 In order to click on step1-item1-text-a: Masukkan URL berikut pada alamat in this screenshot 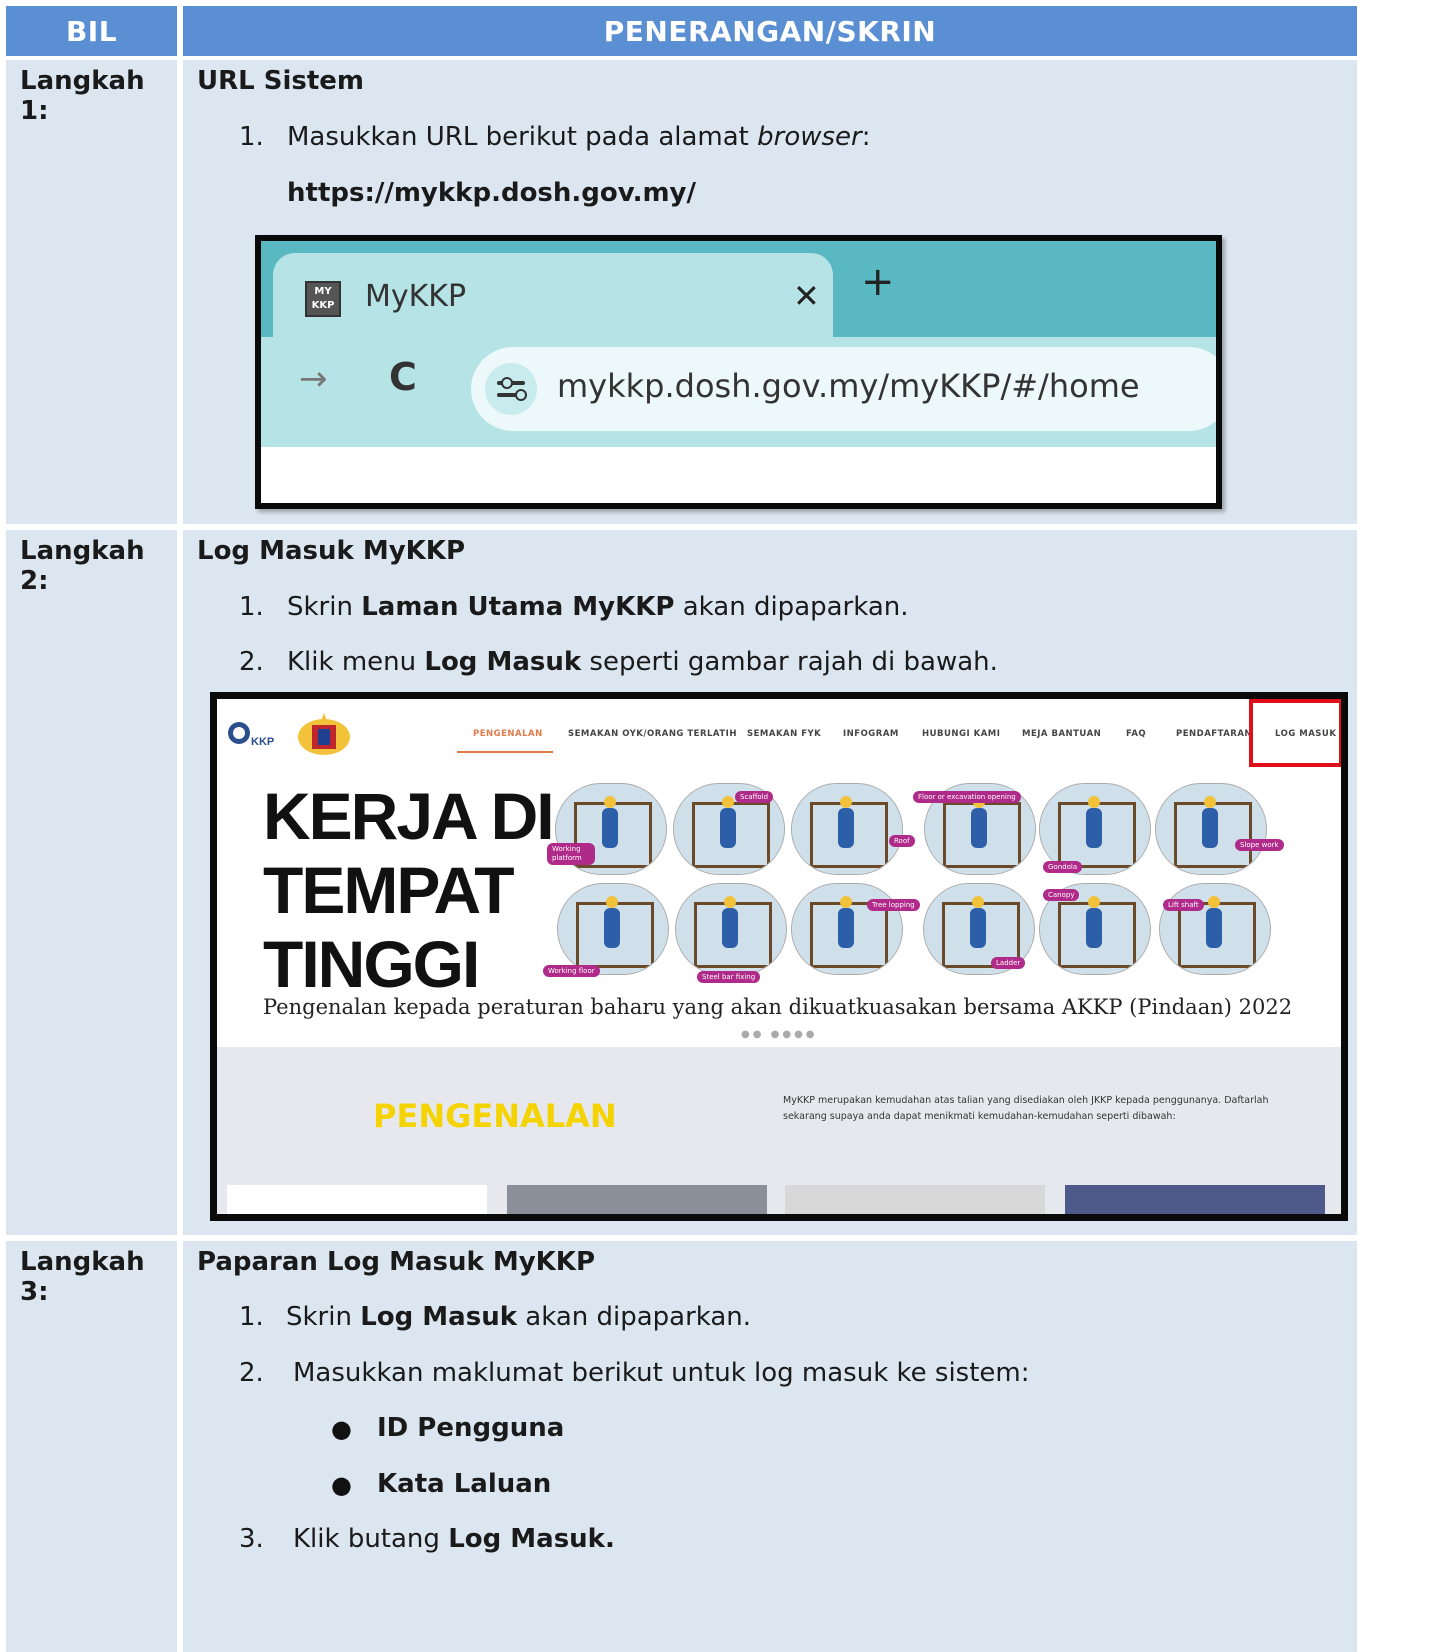, I will do `click(522, 137)`.